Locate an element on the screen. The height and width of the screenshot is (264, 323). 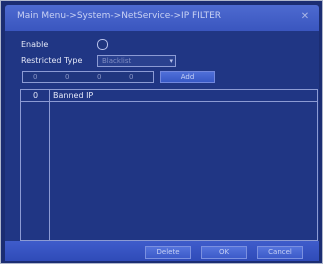
list-header: 0 Banned IP is located at coordinates (169, 96).